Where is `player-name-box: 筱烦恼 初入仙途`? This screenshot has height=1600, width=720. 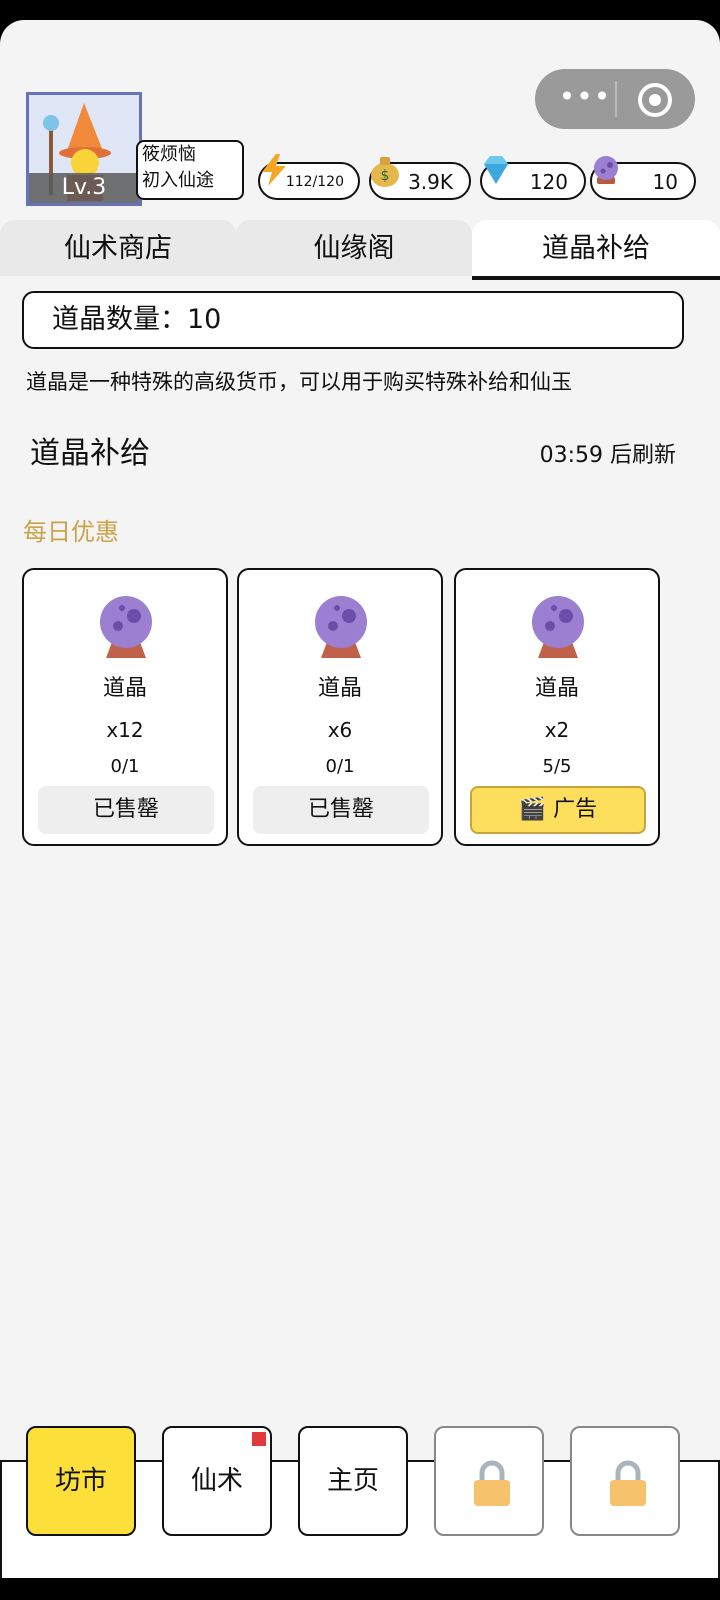 player-name-box: 筱烦恼 初入仙途 is located at coordinates (190, 170).